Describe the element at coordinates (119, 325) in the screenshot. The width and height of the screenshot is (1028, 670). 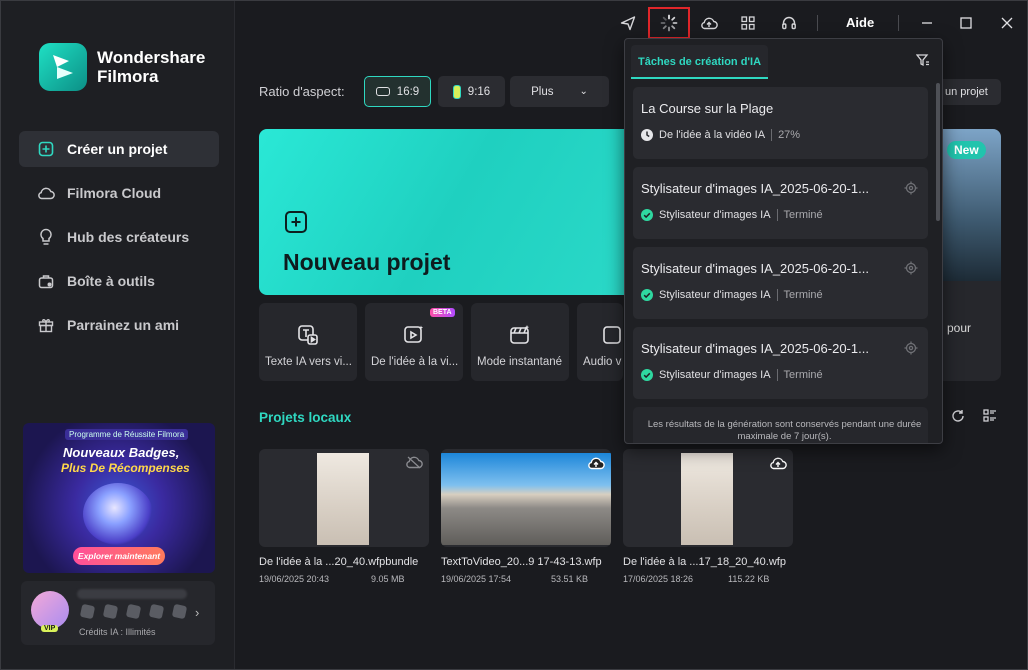
I see `sidebar-item-refer-friend: Parrainez un ami` at that location.